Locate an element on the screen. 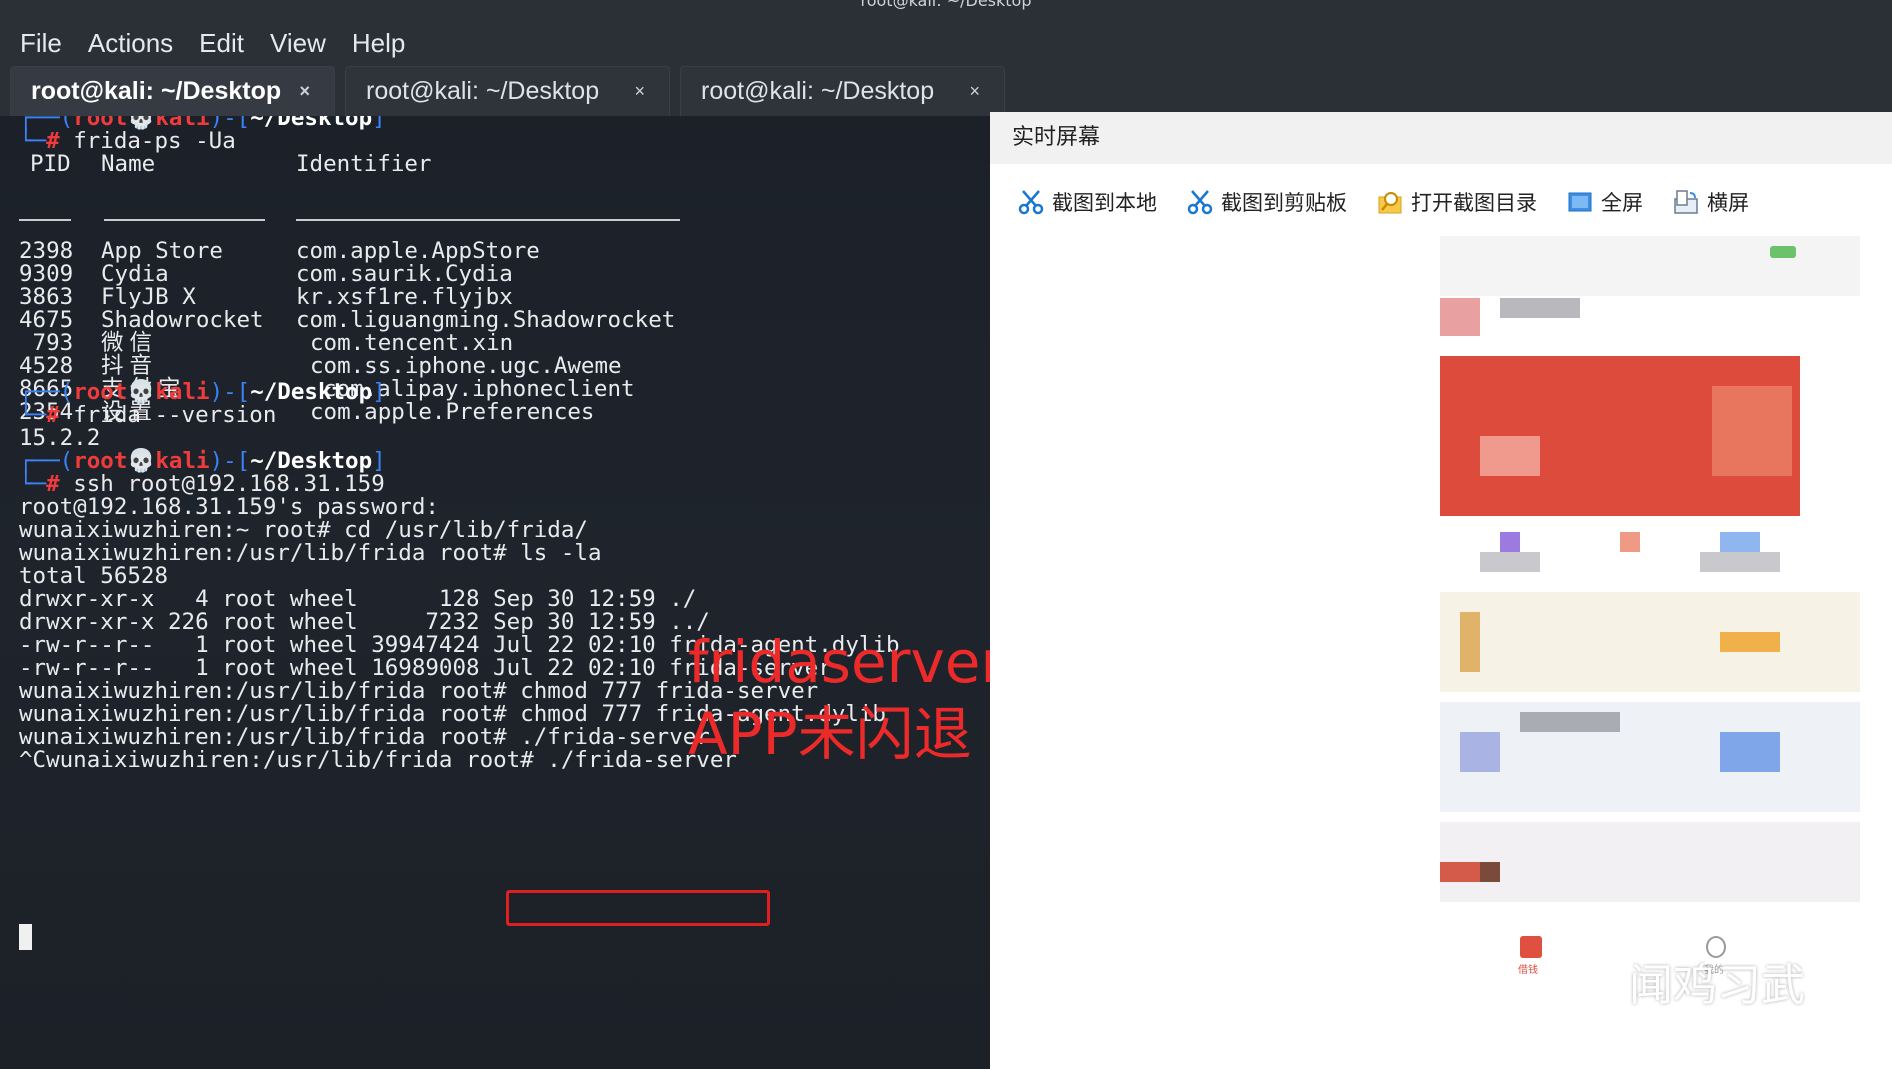 The image size is (1892, 1069). text-cursor is located at coordinates (25, 937).